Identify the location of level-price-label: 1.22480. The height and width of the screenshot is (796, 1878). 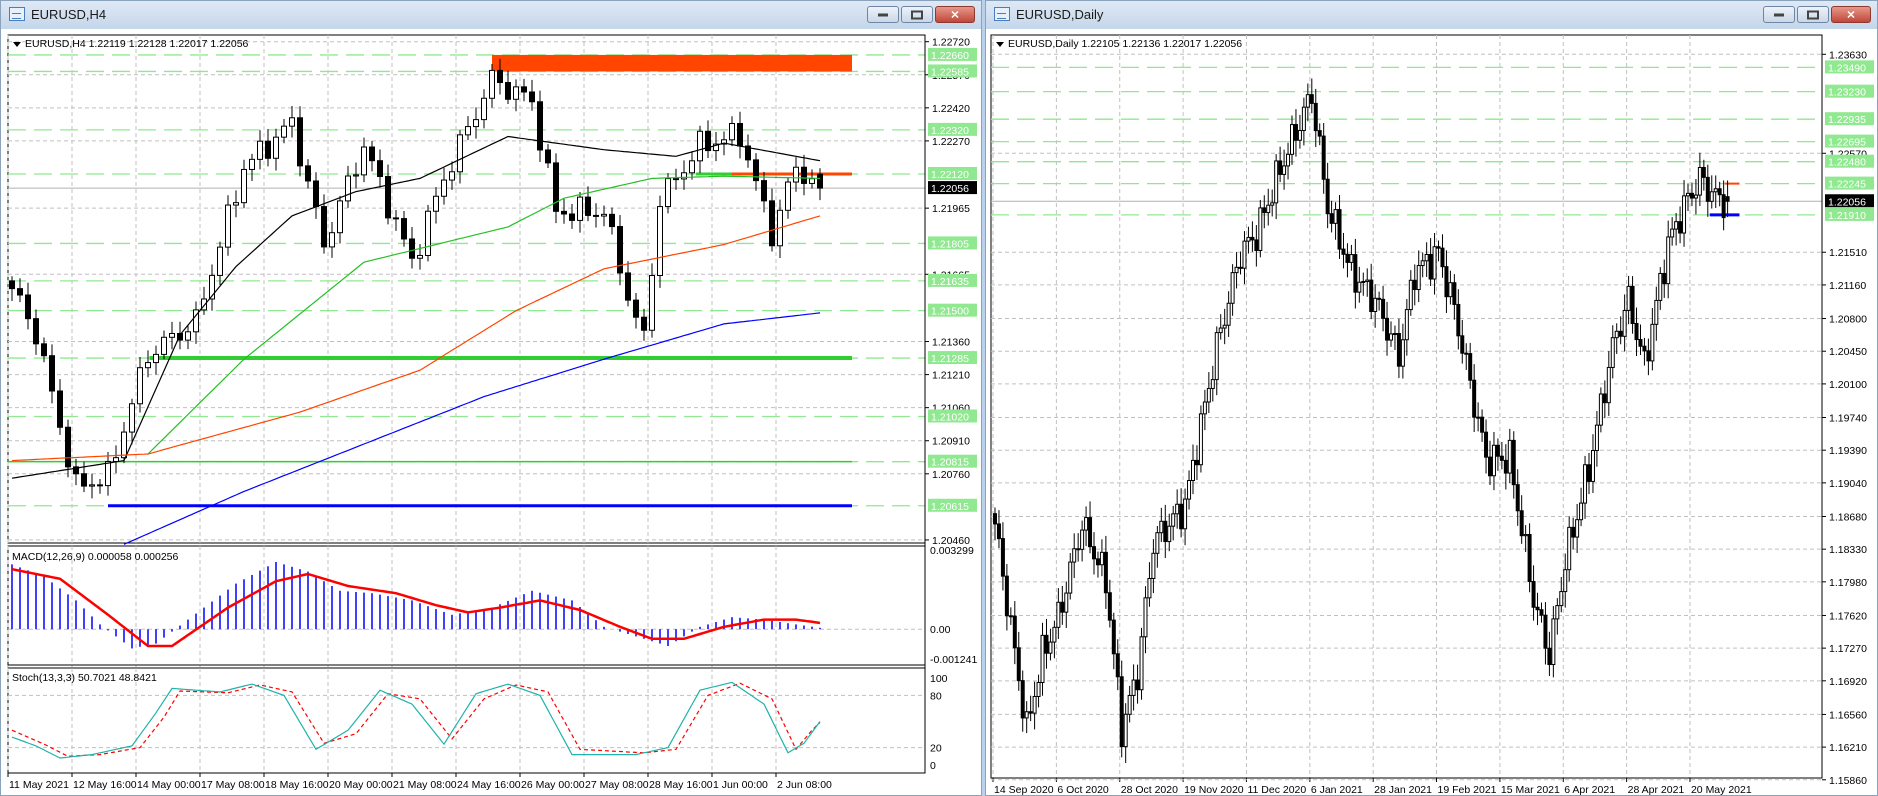
(1847, 163).